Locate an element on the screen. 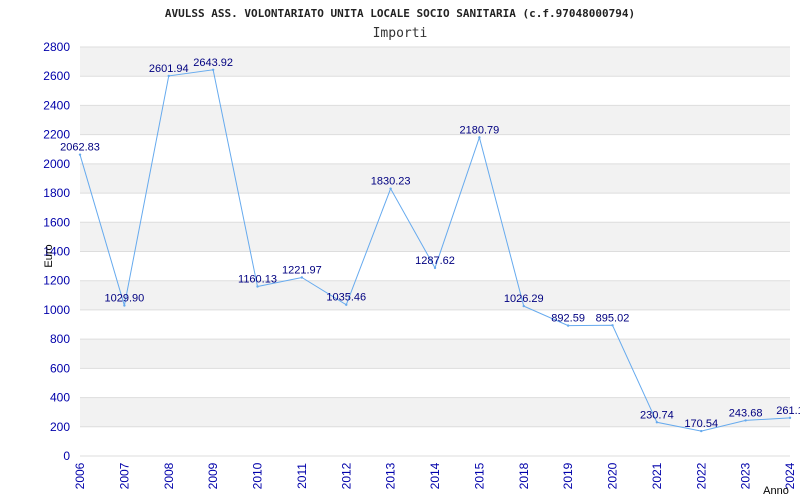 Image resolution: width=800 pixels, height=500 pixels. x-tick-label: 2018 is located at coordinates (524, 475).